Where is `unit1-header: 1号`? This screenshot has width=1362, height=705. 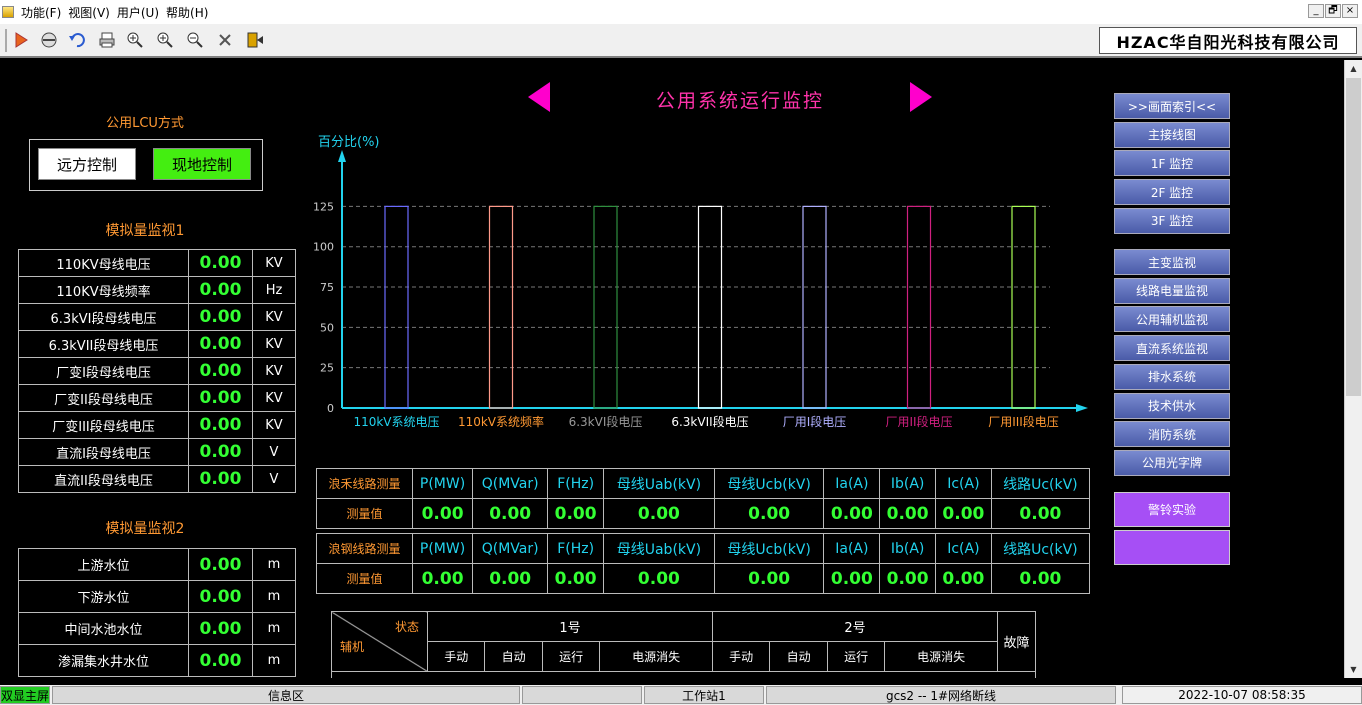
unit1-header: 1号 is located at coordinates (570, 626).